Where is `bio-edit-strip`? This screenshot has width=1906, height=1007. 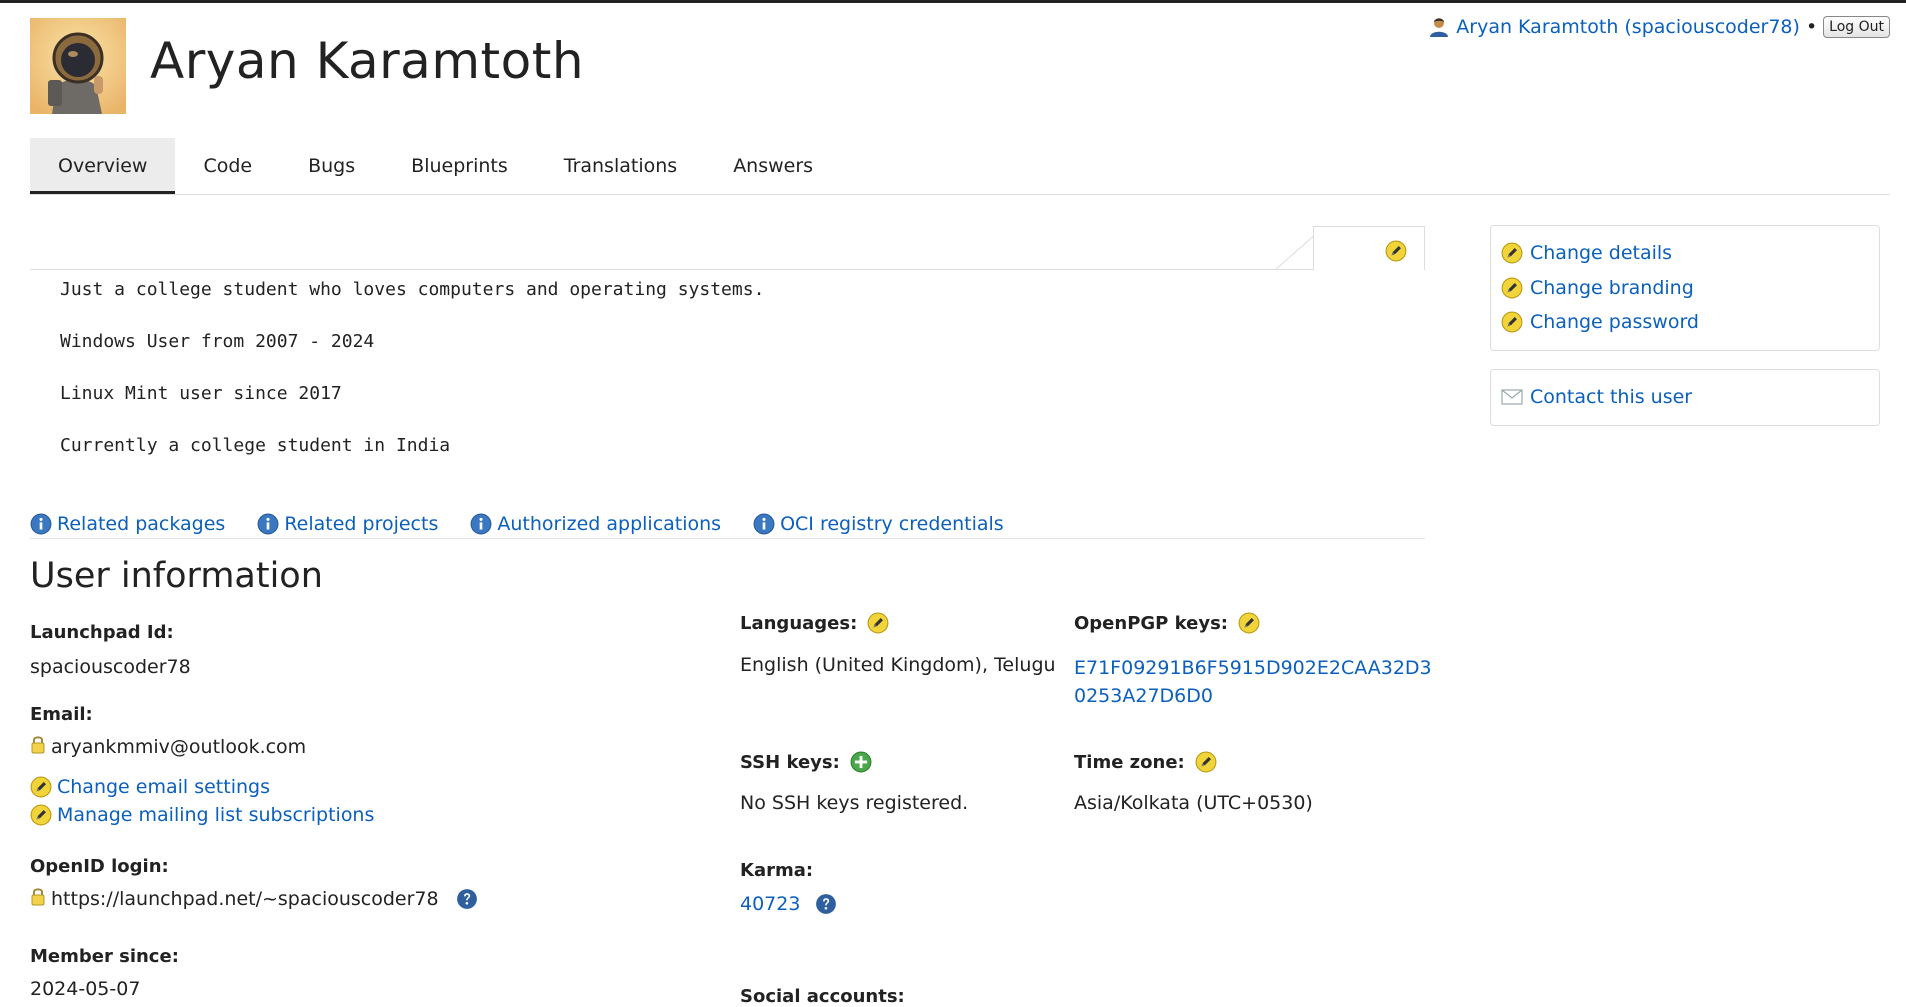 bio-edit-strip is located at coordinates (727, 248).